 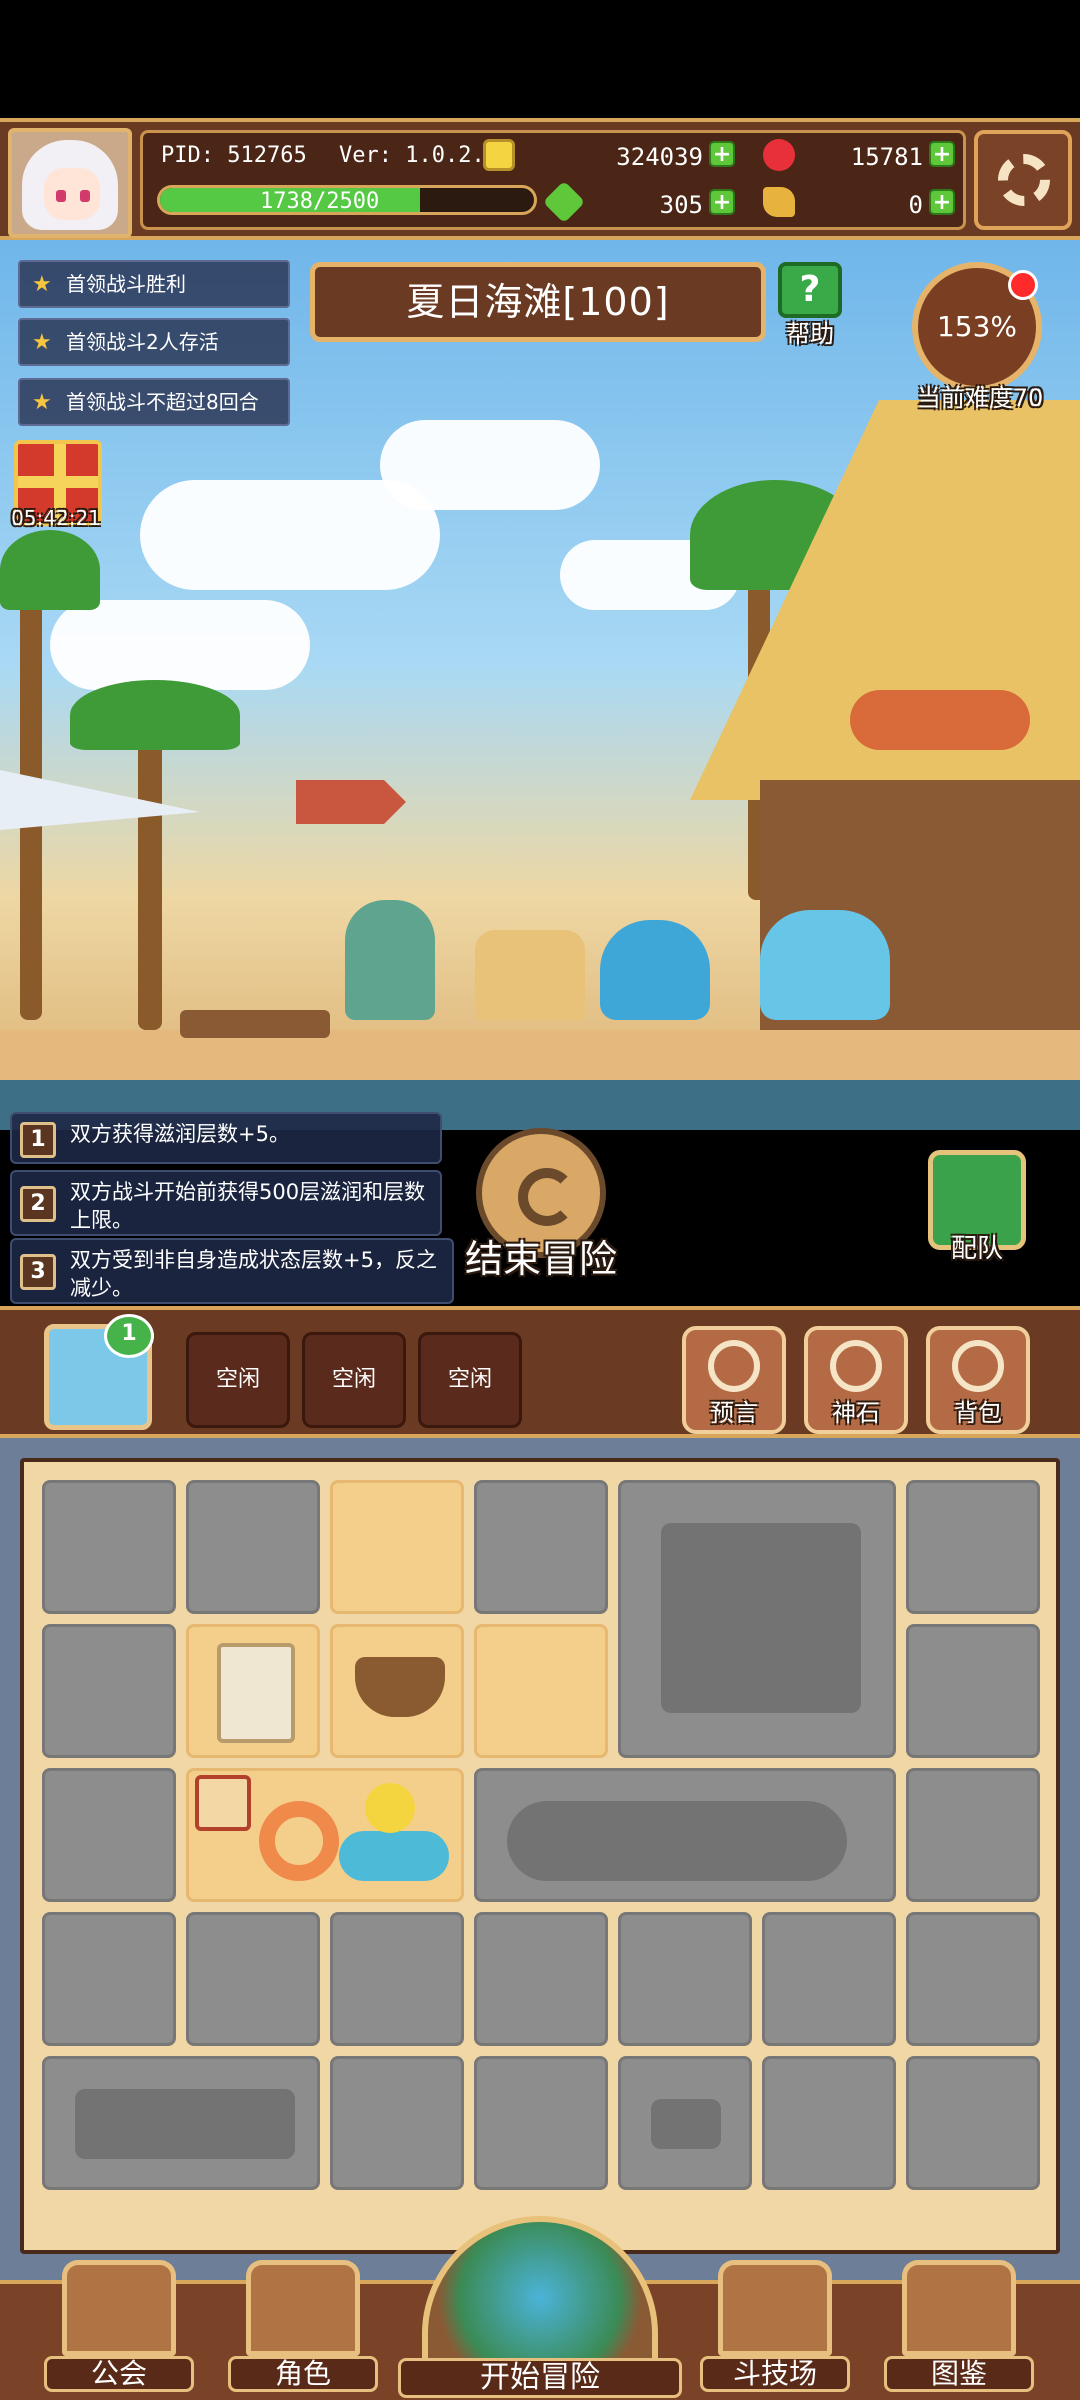 What do you see at coordinates (722, 154) in the screenshot?
I see `add-gold-button: +` at bounding box center [722, 154].